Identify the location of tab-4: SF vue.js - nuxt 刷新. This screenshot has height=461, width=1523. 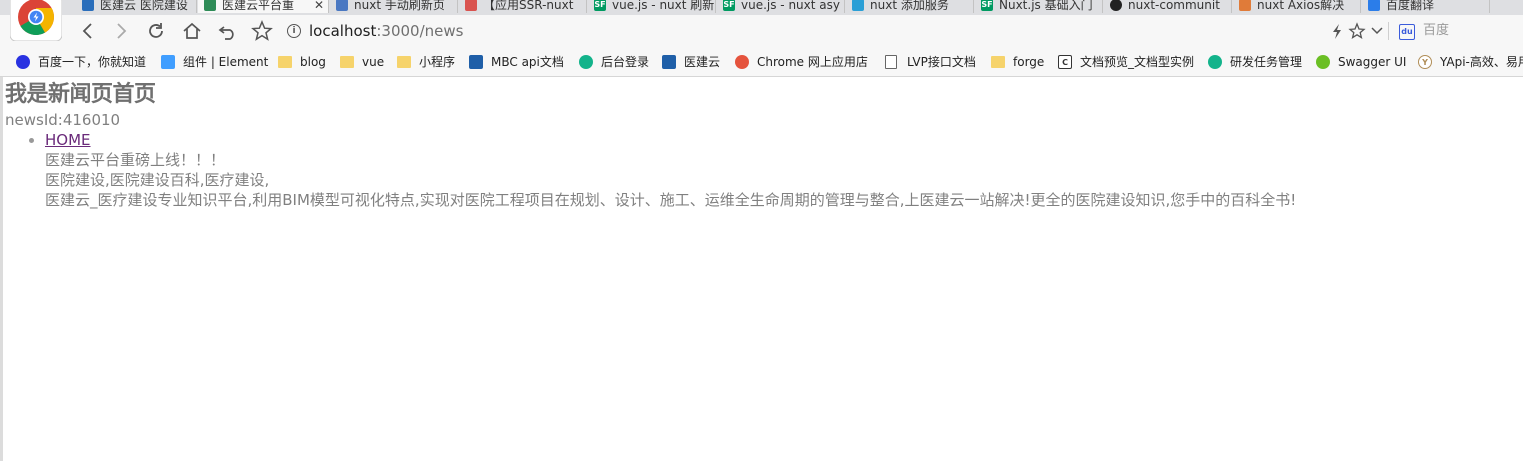
(652, 6).